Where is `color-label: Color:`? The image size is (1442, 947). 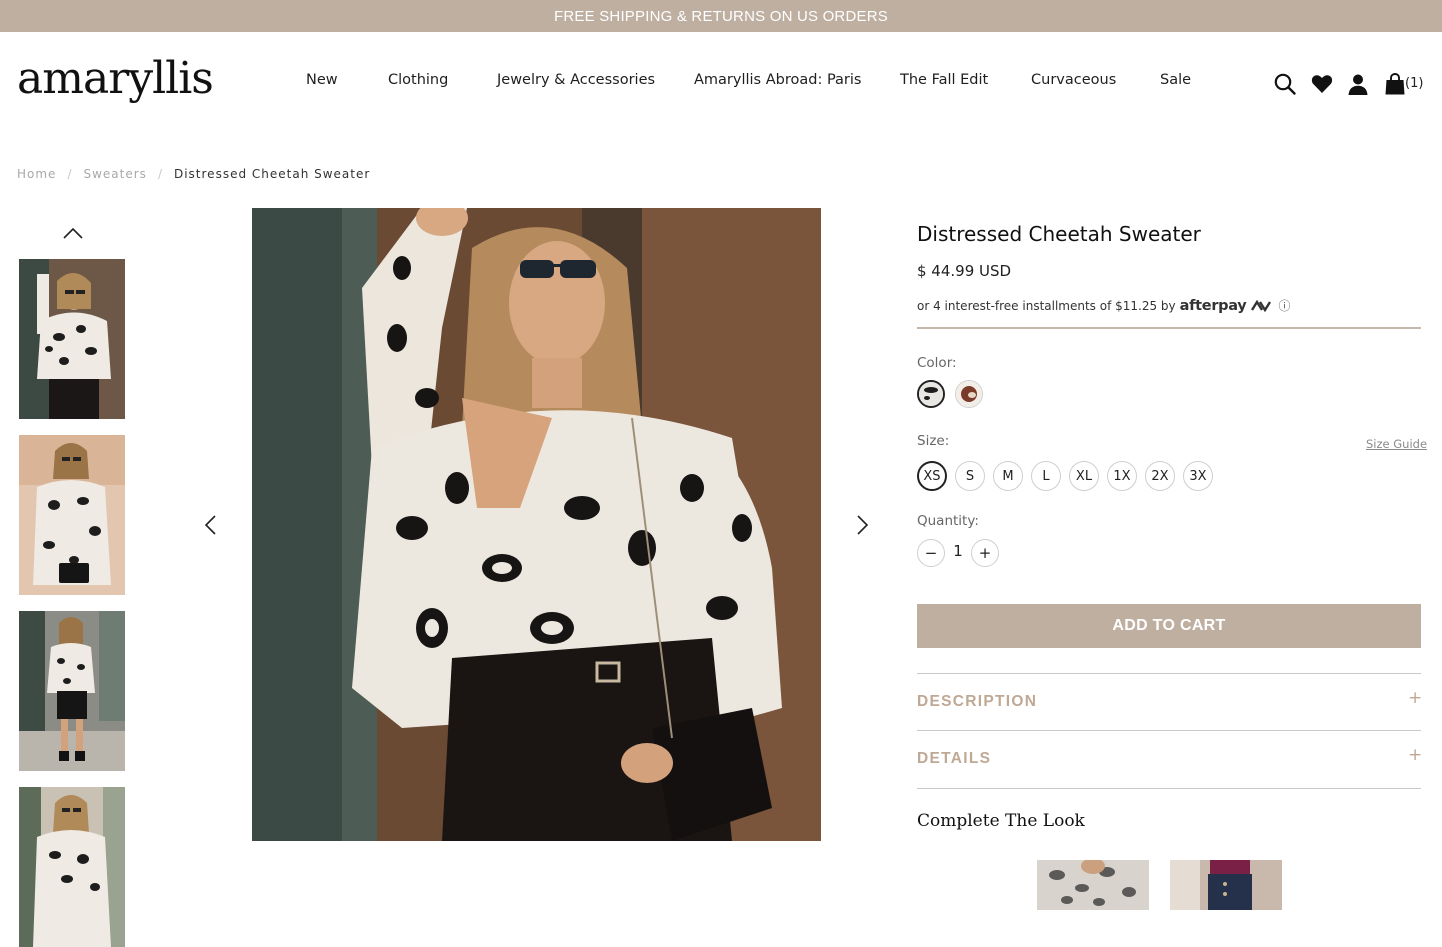
color-label: Color: is located at coordinates (937, 363).